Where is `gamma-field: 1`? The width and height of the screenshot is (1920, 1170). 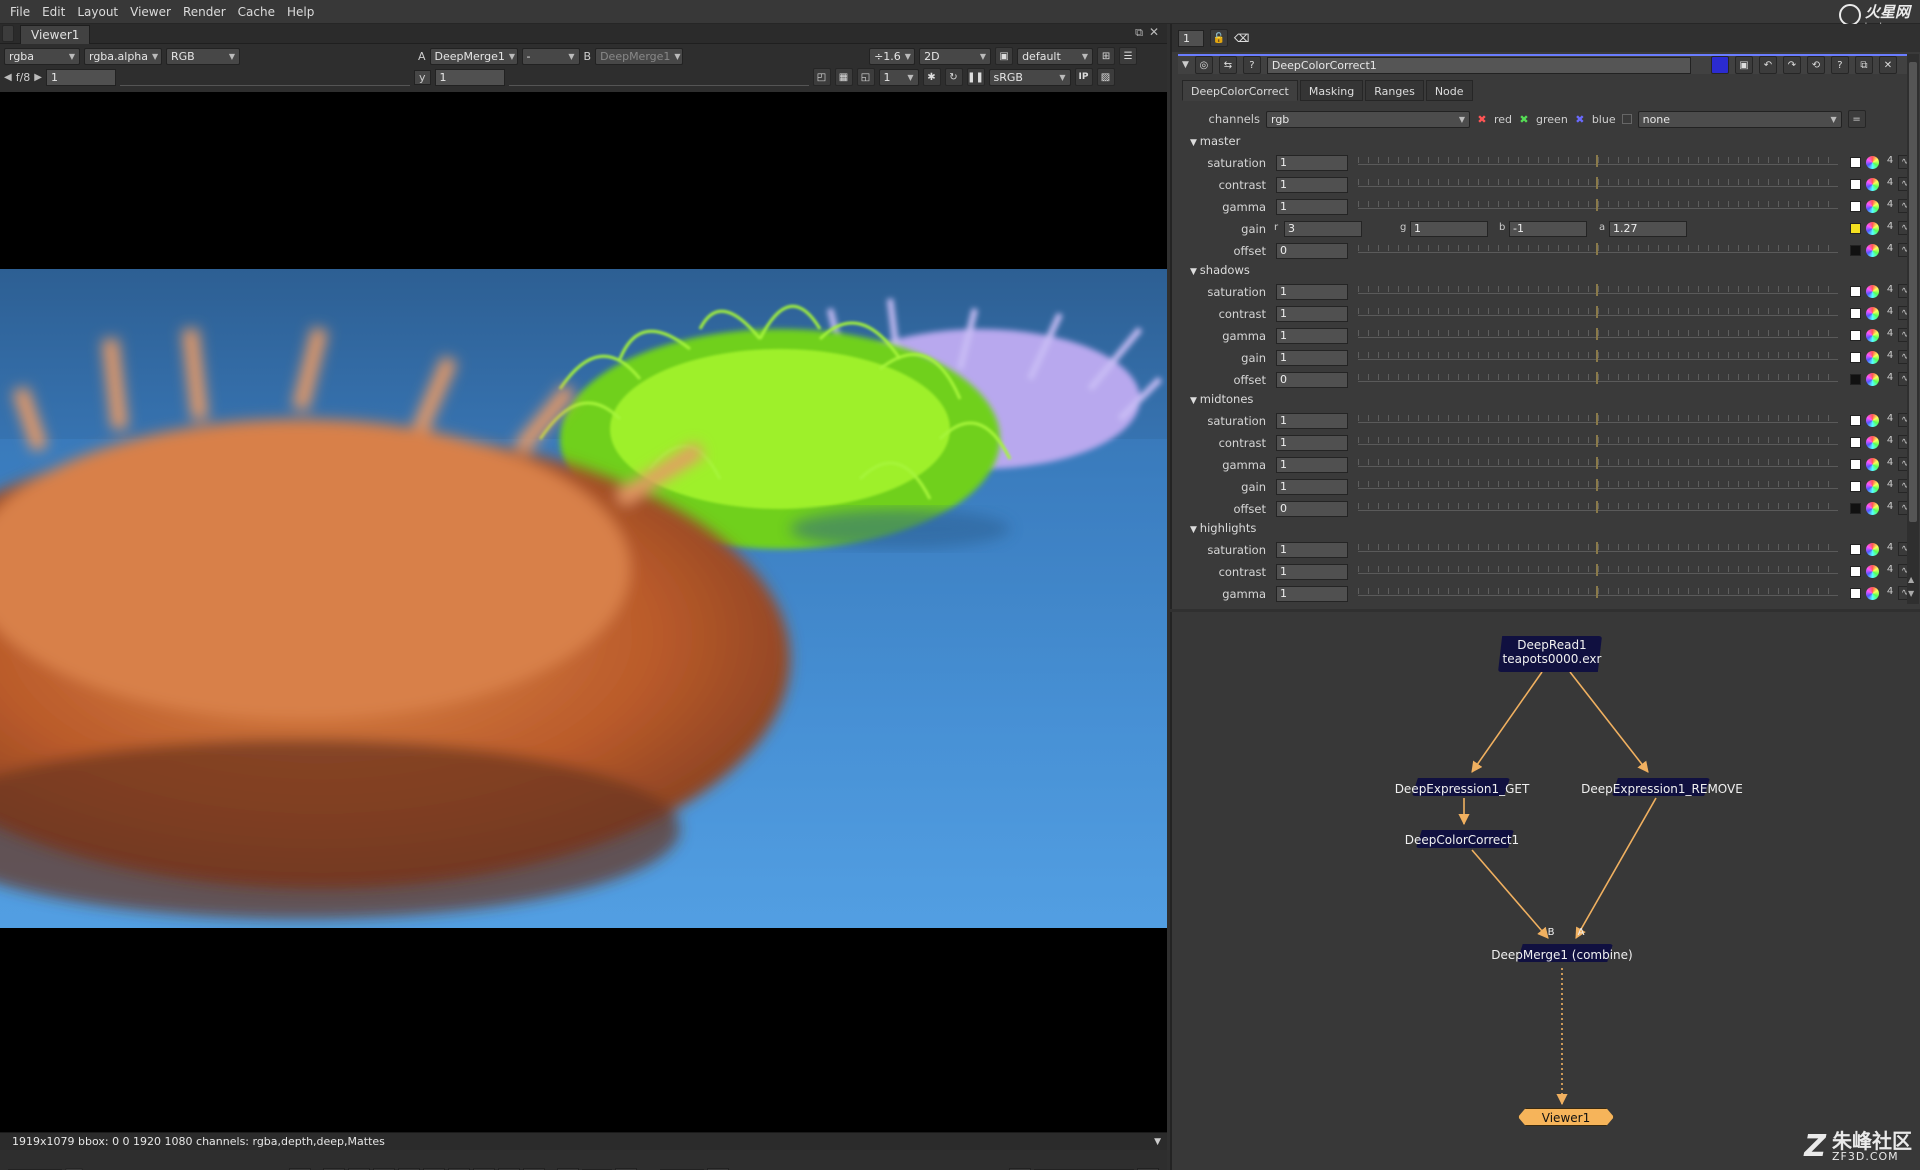
gamma-field: 1 is located at coordinates (469, 77).